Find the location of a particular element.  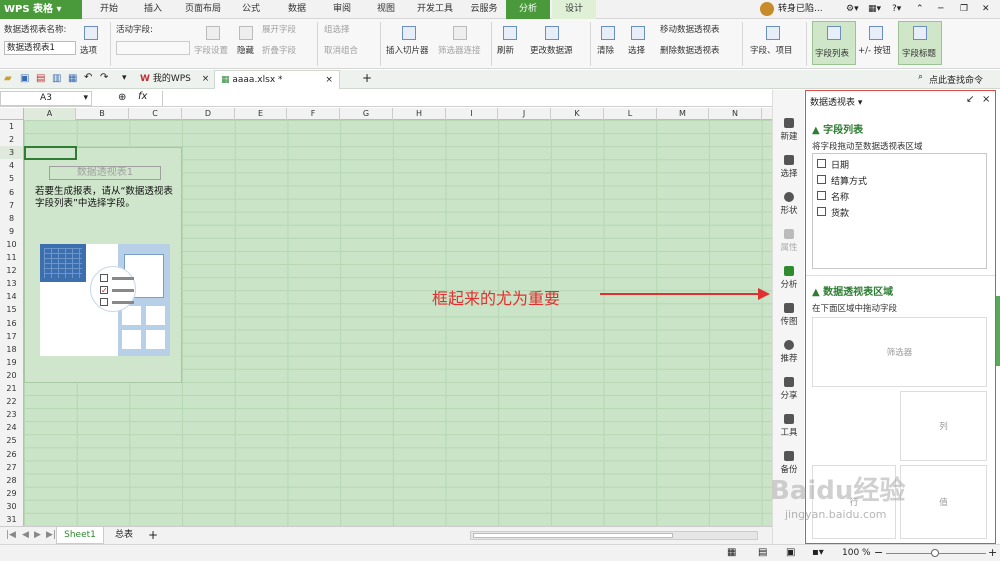

row-header: 12 is located at coordinates (11, 270).